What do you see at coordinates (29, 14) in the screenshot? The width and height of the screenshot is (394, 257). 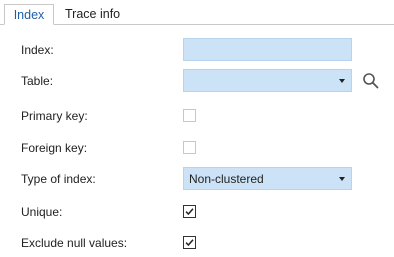 I see `tab-index: Index` at bounding box center [29, 14].